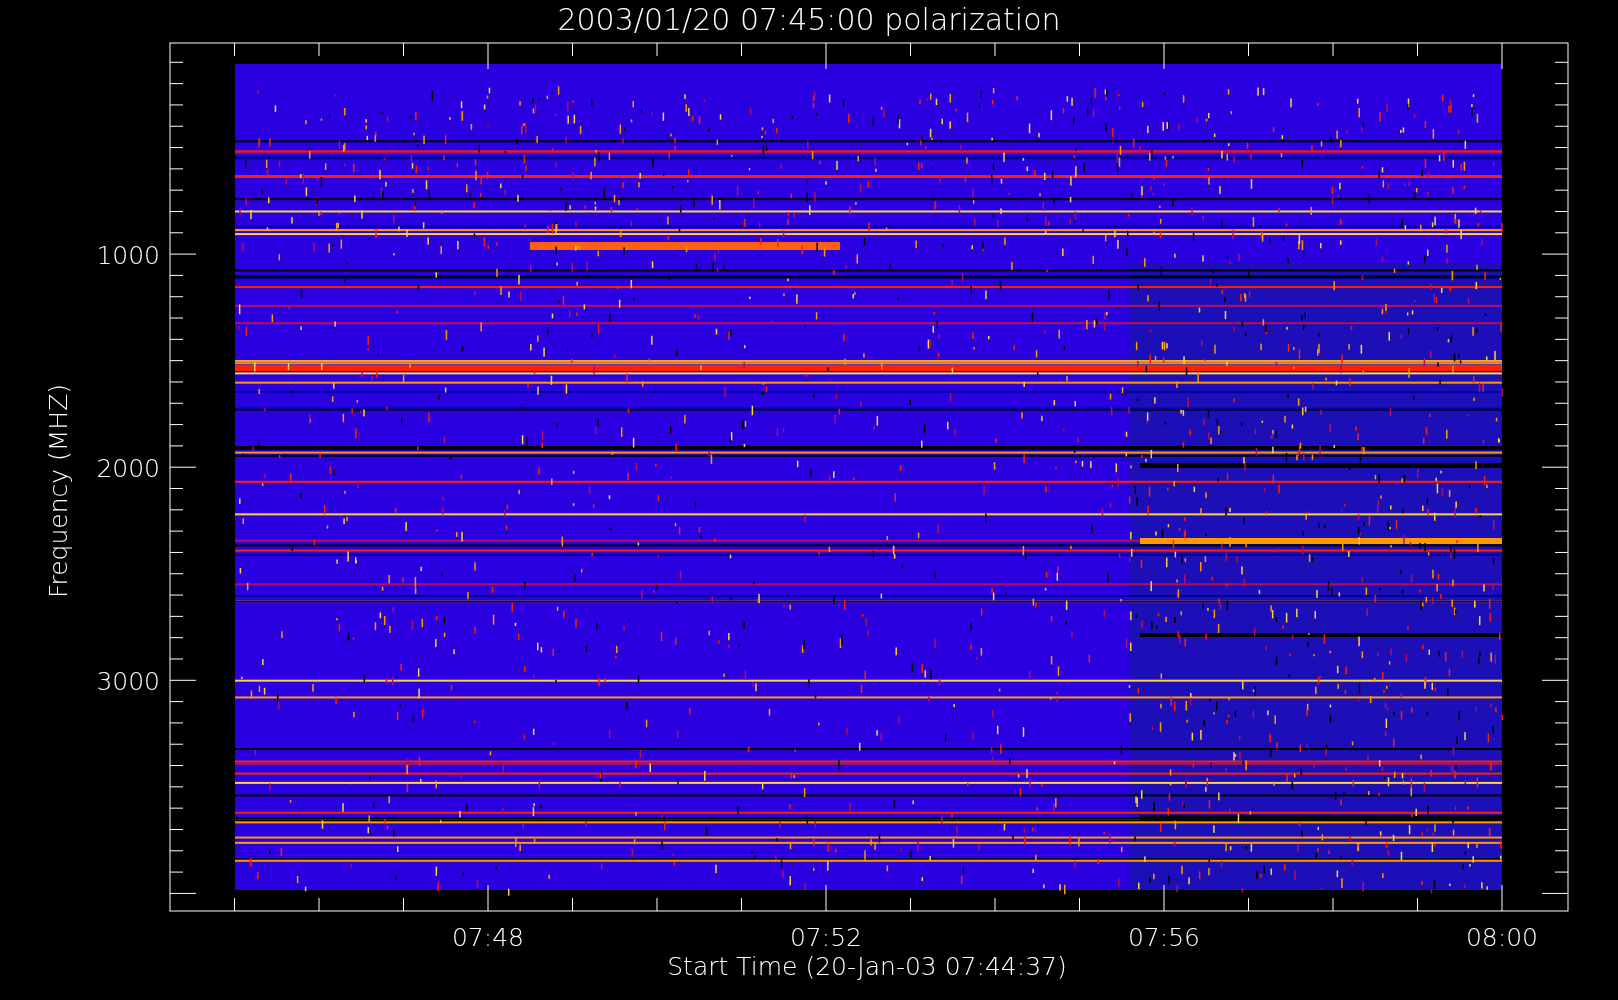 The width and height of the screenshot is (1618, 1000). Describe the element at coordinates (488, 937) in the screenshot. I see `x-tick-label: 07:48` at that location.